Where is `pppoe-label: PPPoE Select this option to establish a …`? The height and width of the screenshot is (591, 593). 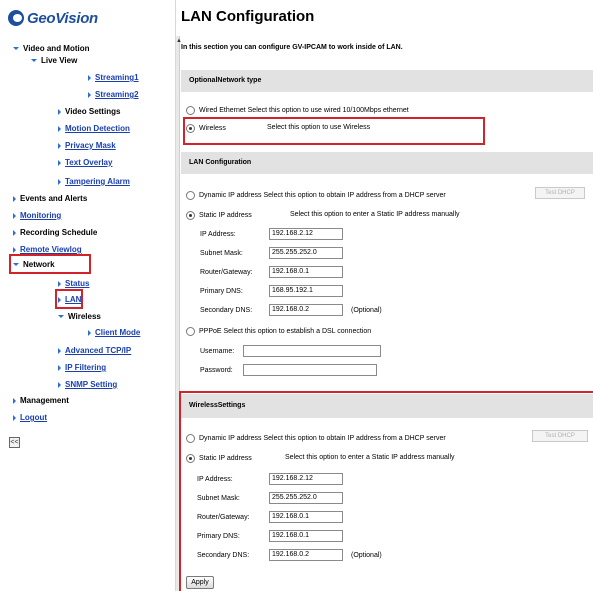 pppoe-label: PPPoE Select this option to establish a … is located at coordinates (285, 331).